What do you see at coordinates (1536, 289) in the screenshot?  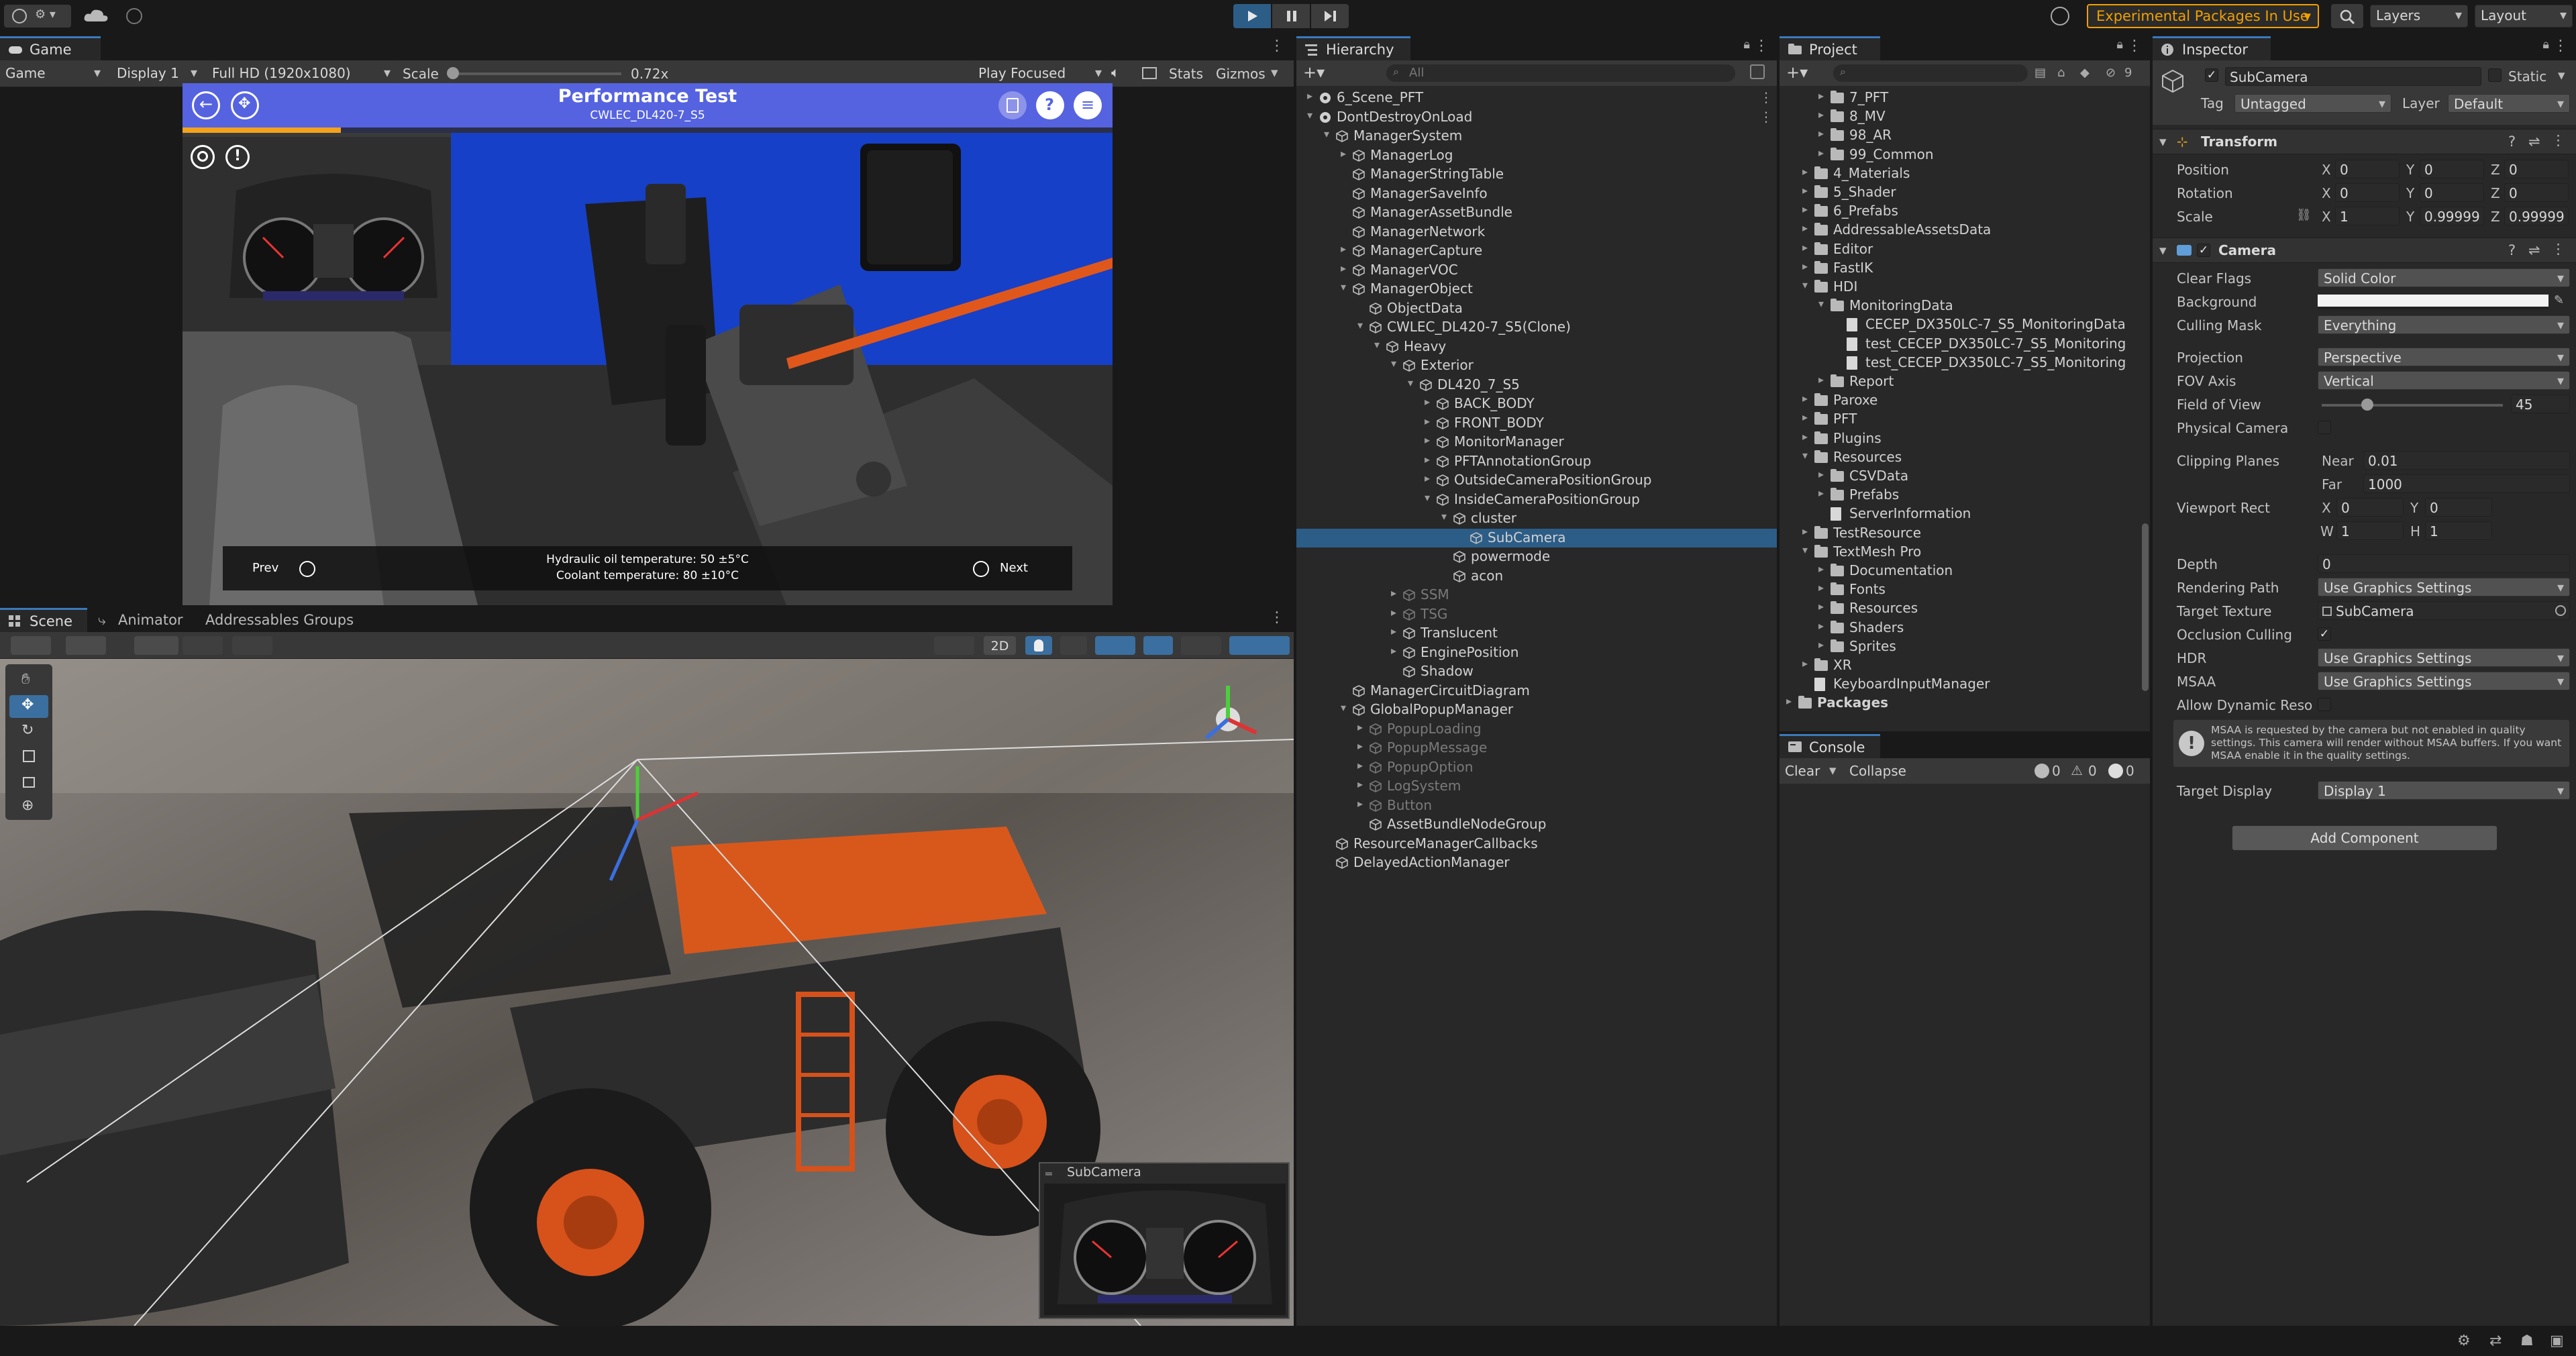 I see `hierarchy-item-managerobject: ▾ ManagerObject` at bounding box center [1536, 289].